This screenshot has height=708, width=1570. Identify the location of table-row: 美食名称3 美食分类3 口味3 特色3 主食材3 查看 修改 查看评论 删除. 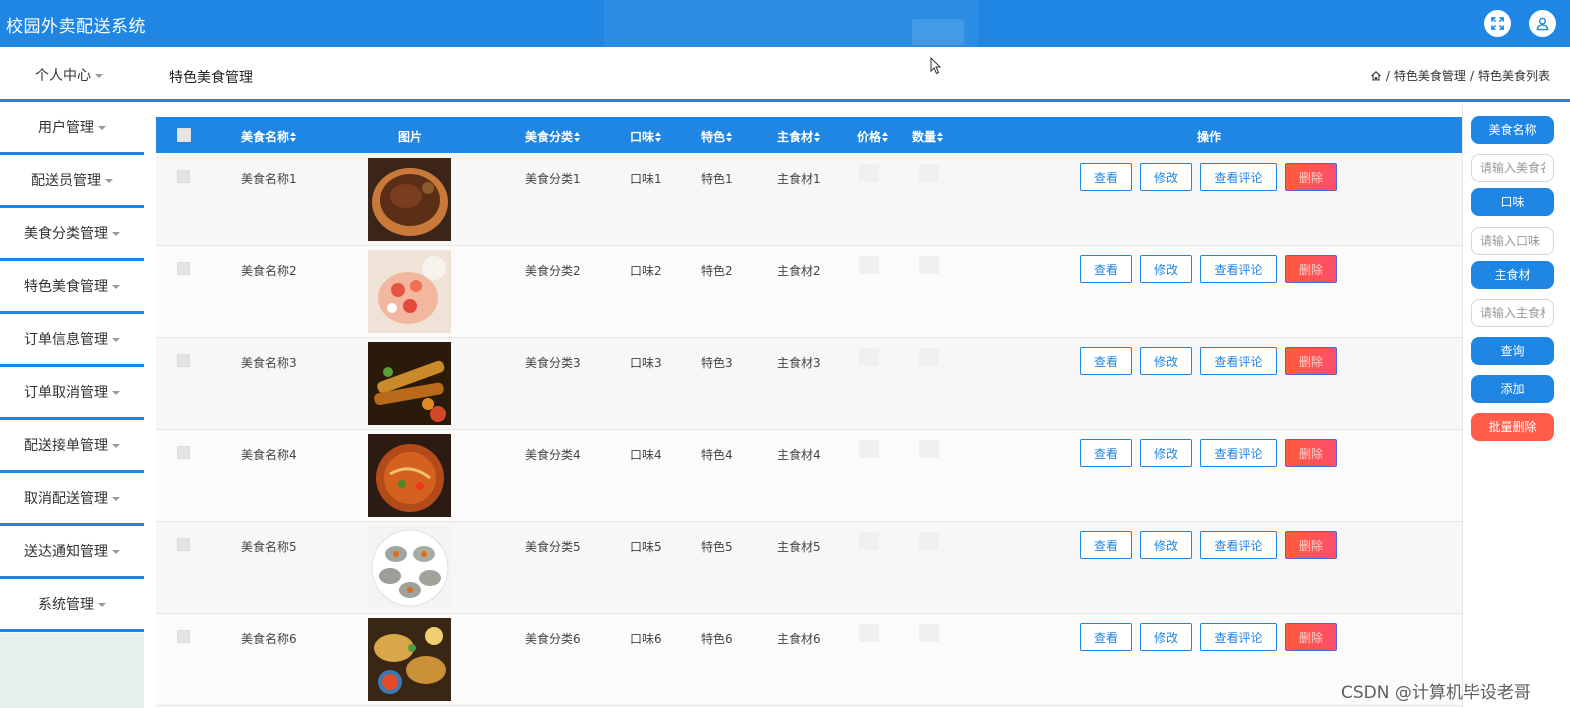
(809, 384).